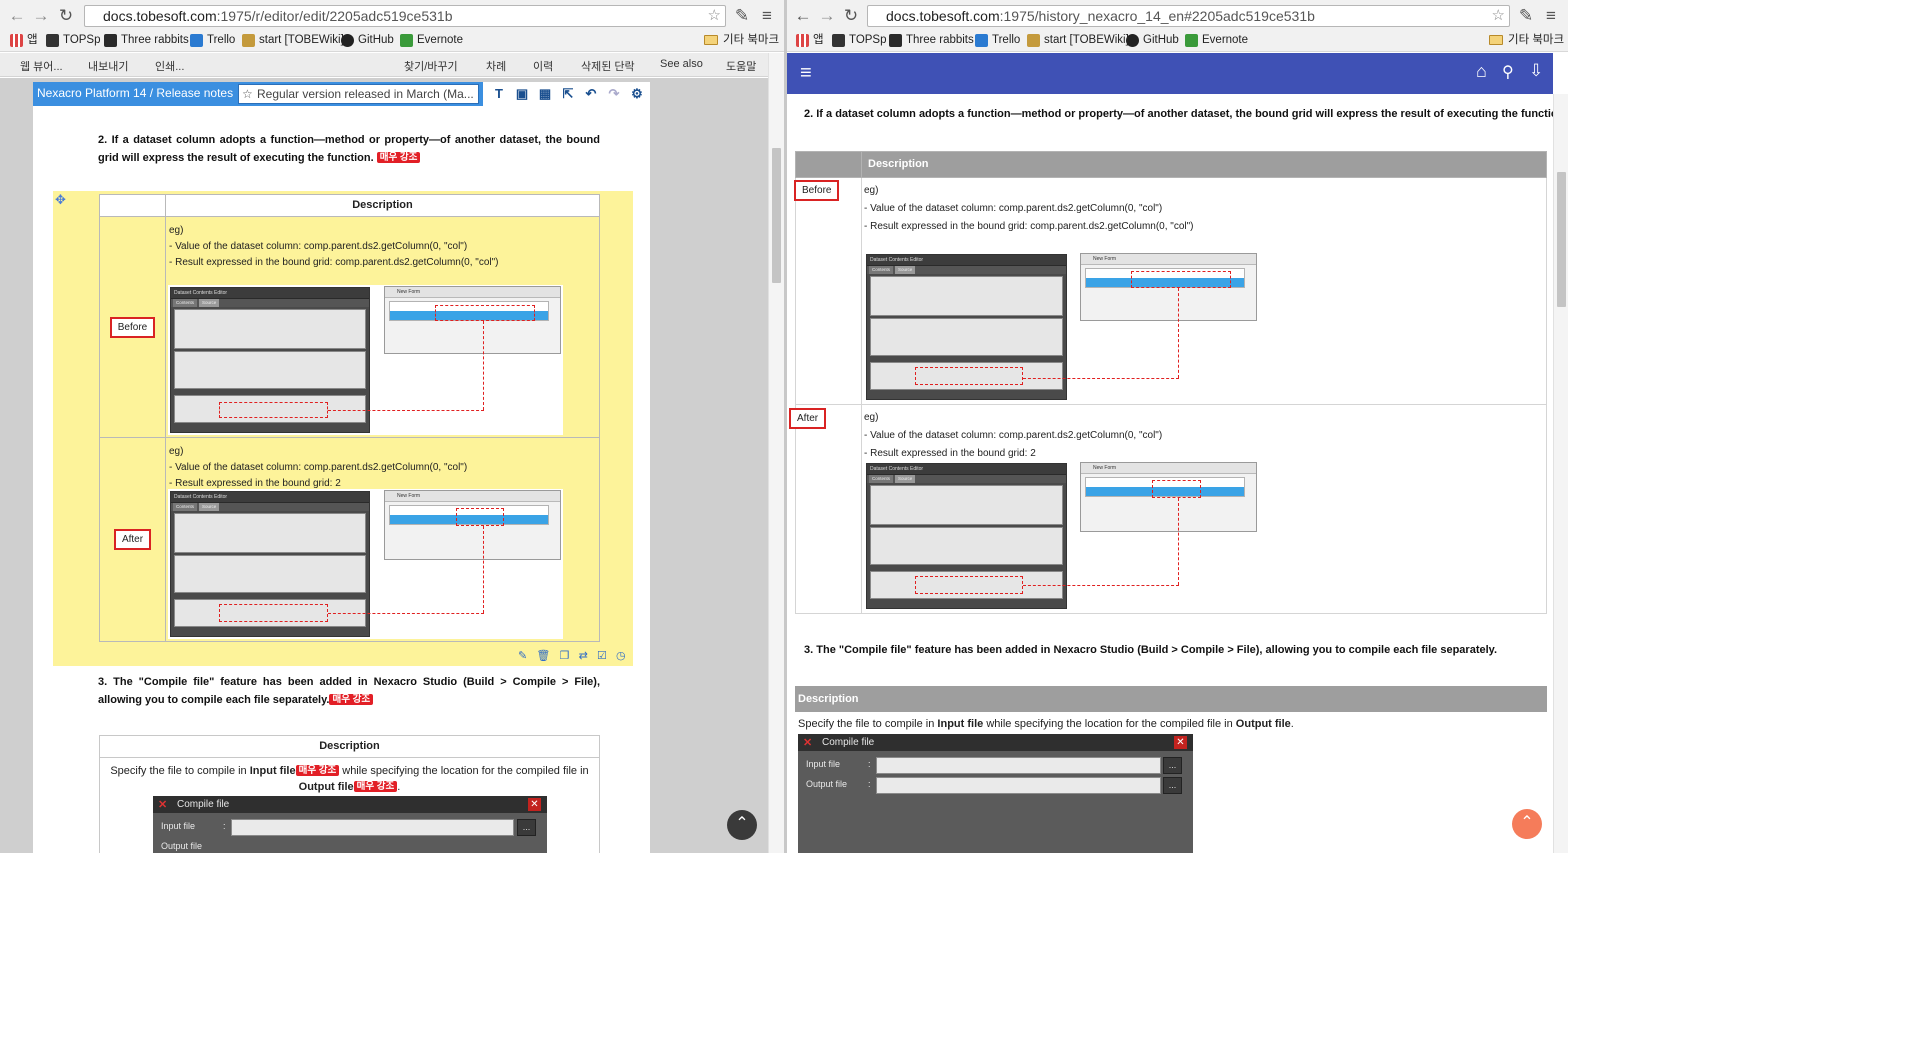 The width and height of the screenshot is (1917, 1043). What do you see at coordinates (602, 656) in the screenshot?
I see `check-icon: ☑` at bounding box center [602, 656].